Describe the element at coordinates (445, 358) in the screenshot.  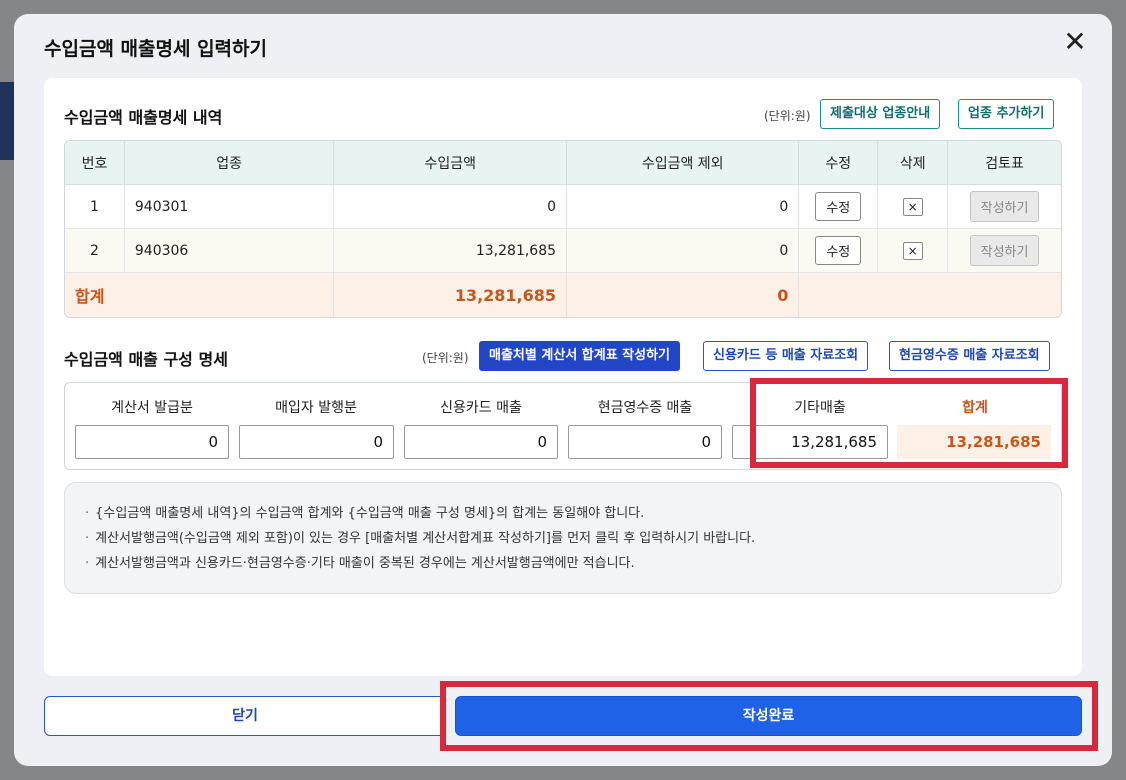
I see `composition-unit-label: (단위:원)` at that location.